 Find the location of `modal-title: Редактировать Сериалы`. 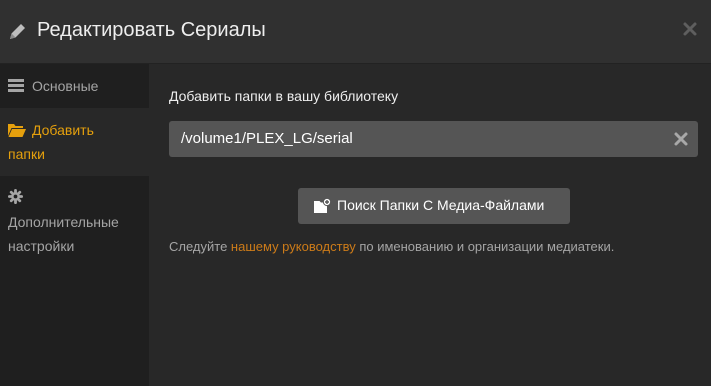

modal-title: Редактировать Сериалы is located at coordinates (151, 30).